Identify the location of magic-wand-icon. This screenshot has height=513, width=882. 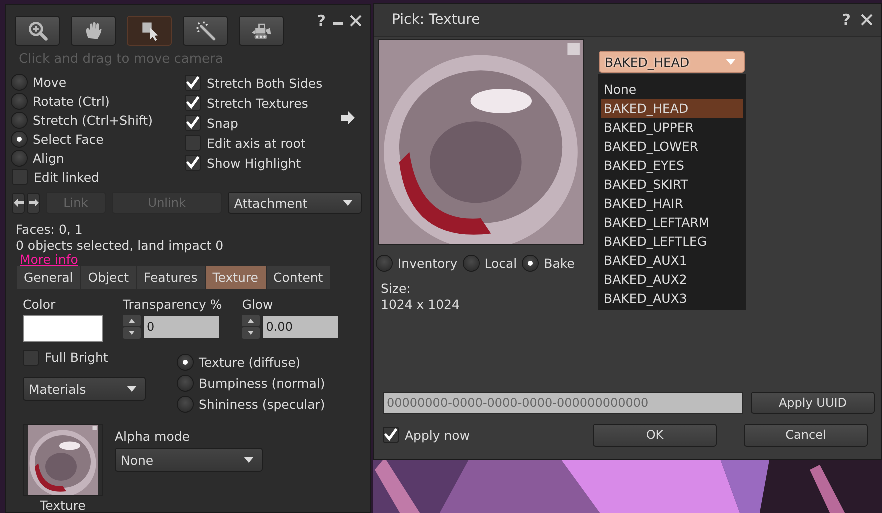
(205, 31).